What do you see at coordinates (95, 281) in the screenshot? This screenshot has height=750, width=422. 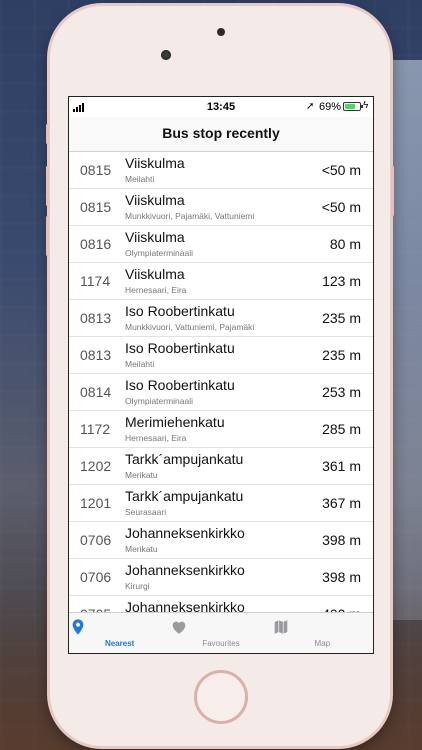 I see `stop-code: 1174` at bounding box center [95, 281].